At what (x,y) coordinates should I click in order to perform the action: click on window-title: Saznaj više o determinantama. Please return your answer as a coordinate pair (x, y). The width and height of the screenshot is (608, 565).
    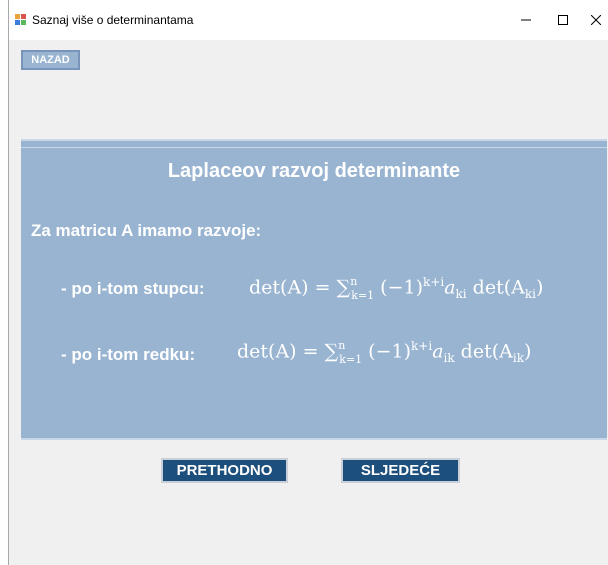
    Looking at the image, I should click on (113, 20).